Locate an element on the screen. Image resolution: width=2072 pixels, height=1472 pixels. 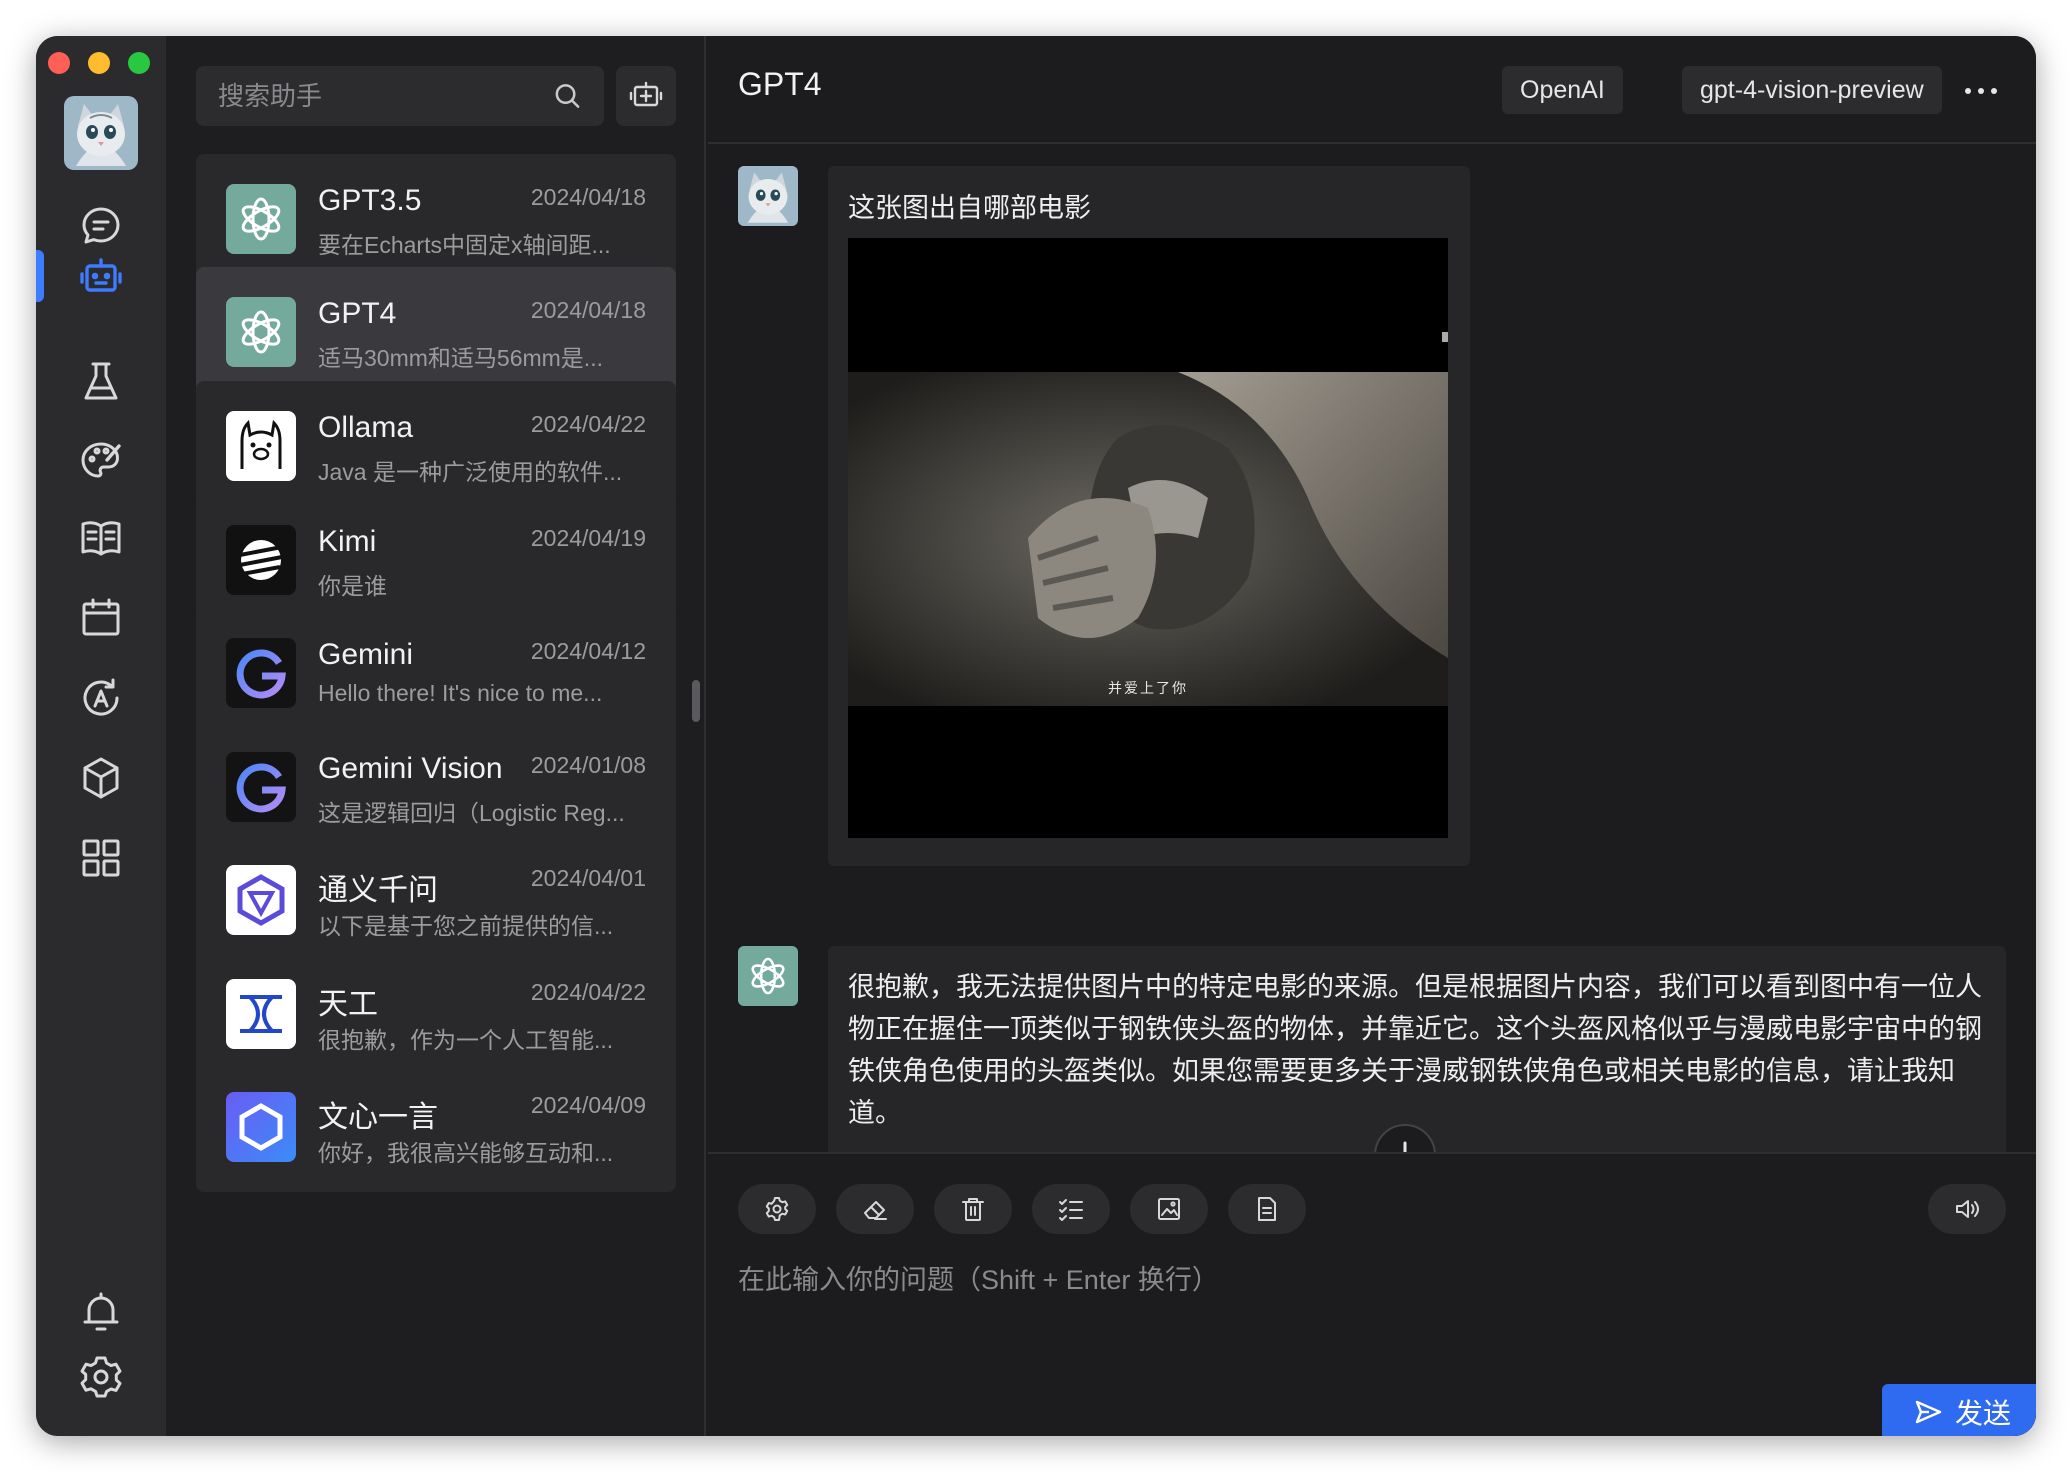
robot-icon is located at coordinates (101, 276).